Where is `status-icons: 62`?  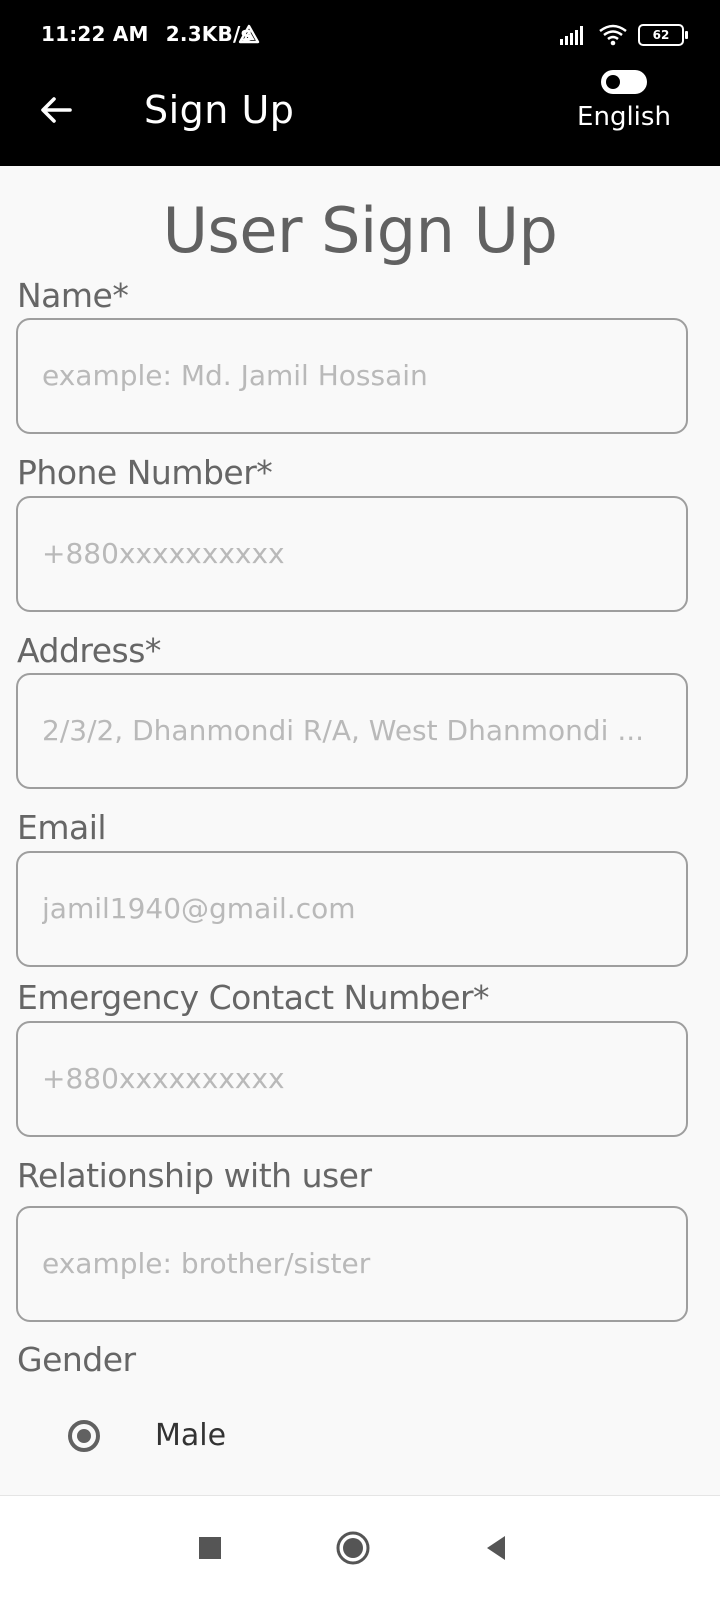
status-icons: 62 is located at coordinates (624, 35).